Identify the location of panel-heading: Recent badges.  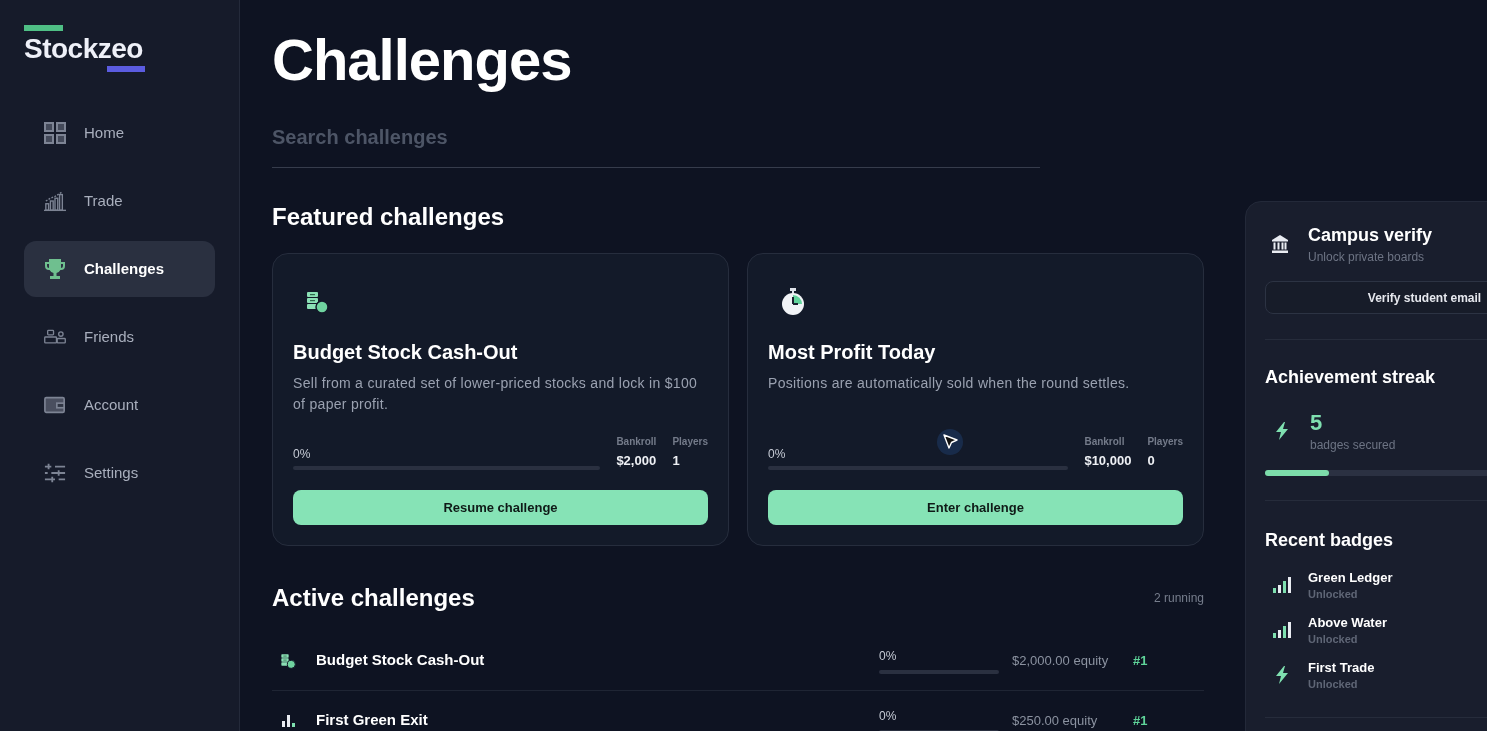
(1330, 540).